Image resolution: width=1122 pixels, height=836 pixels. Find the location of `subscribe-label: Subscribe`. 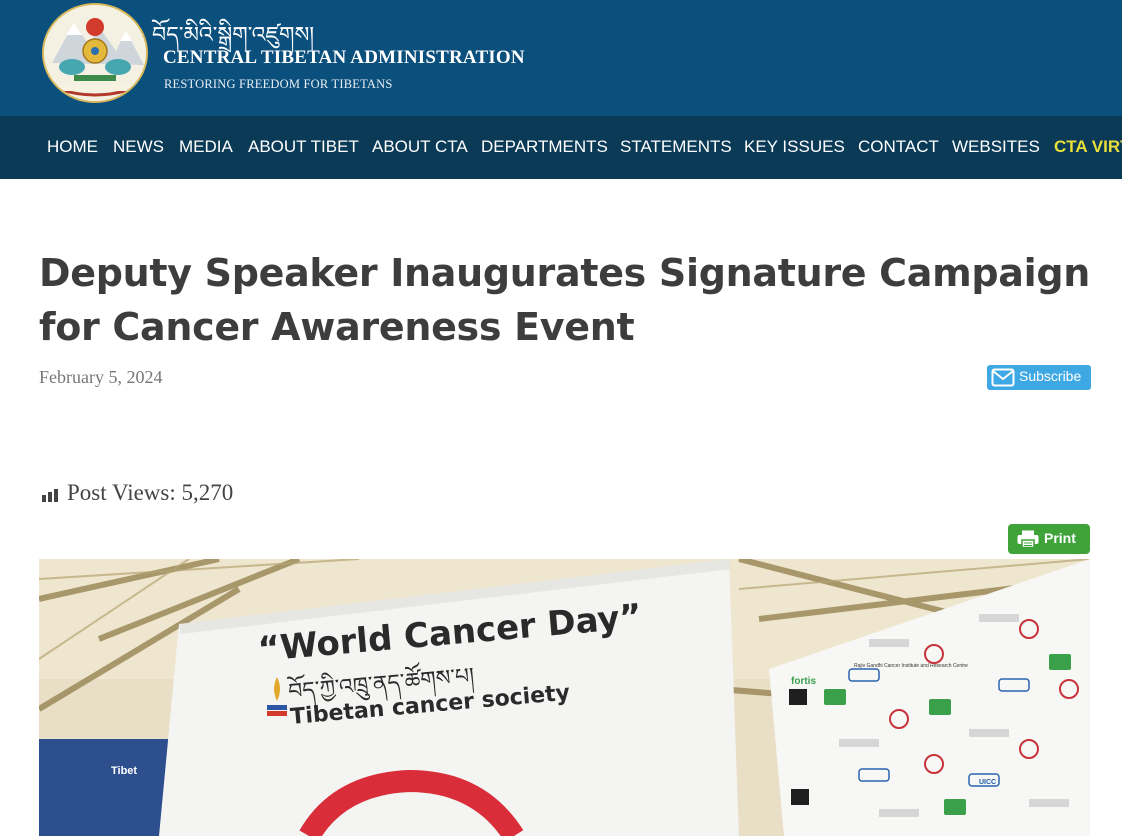

subscribe-label: Subscribe is located at coordinates (1050, 376).